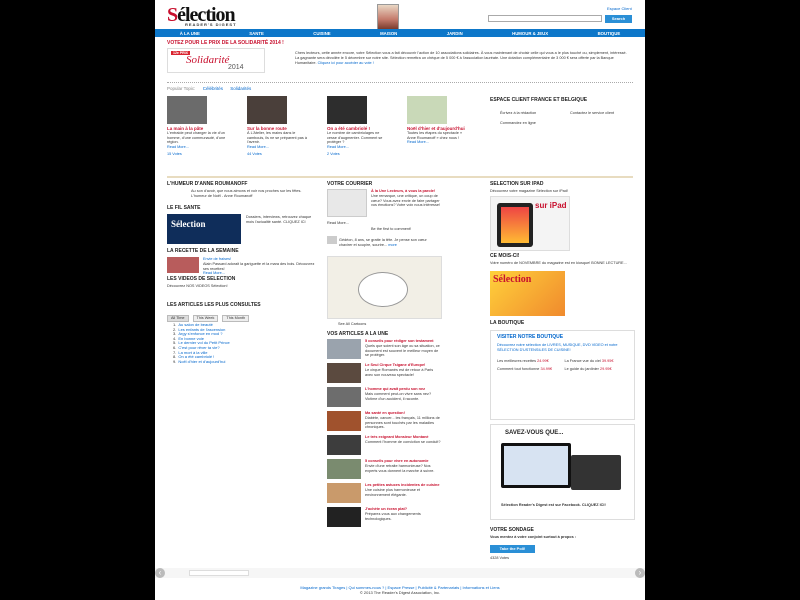  What do you see at coordinates (529, 361) in the screenshot?
I see `product-item: Les meilleures recettes 24.99€` at bounding box center [529, 361].